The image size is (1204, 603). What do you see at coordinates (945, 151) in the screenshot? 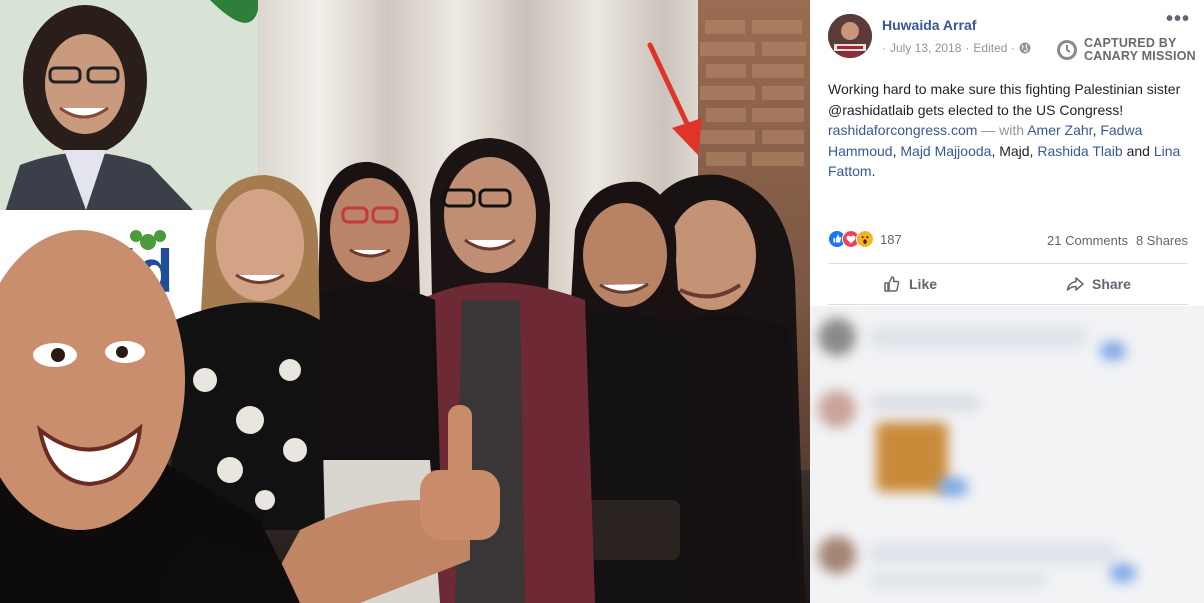
I see `tag-majd-majjooda: Majd Majjooda` at bounding box center [945, 151].